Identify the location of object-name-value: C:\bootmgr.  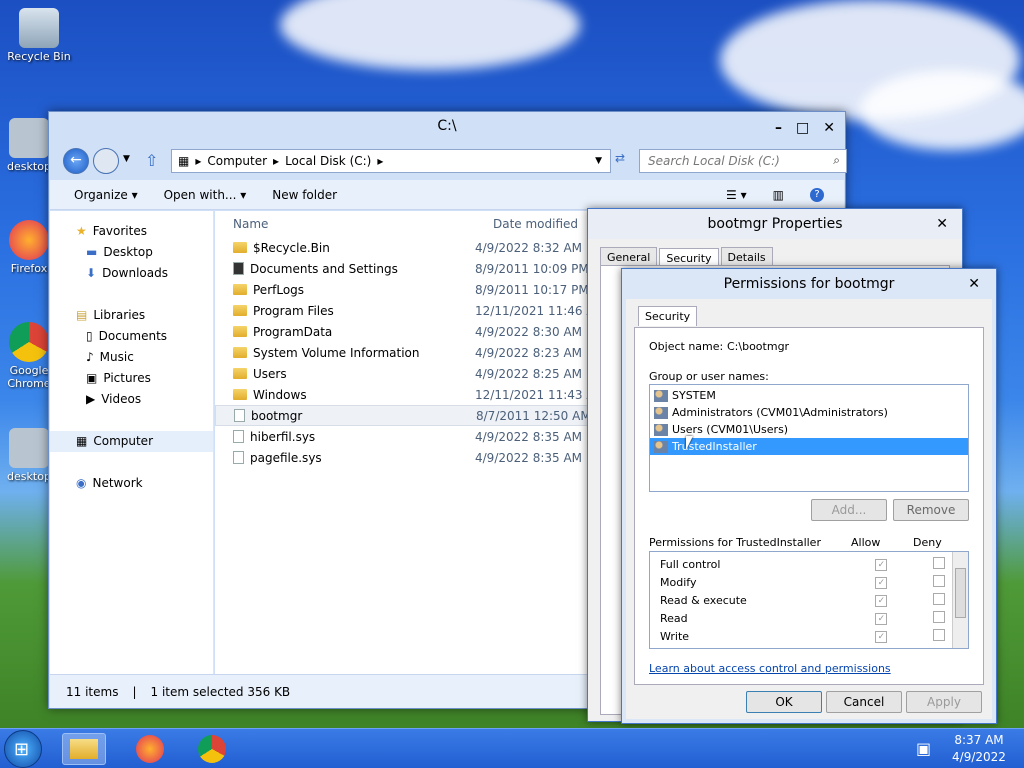
(758, 346).